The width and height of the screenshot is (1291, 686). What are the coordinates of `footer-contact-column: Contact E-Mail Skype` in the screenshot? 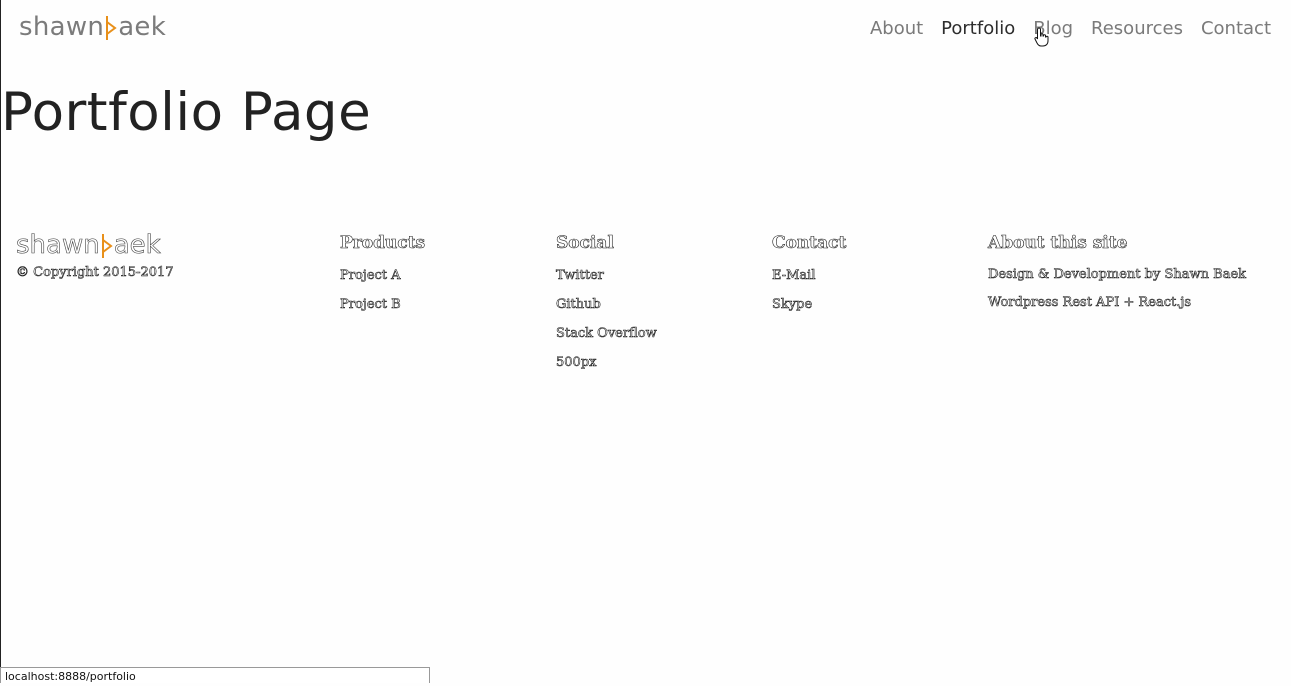 It's located at (809, 276).